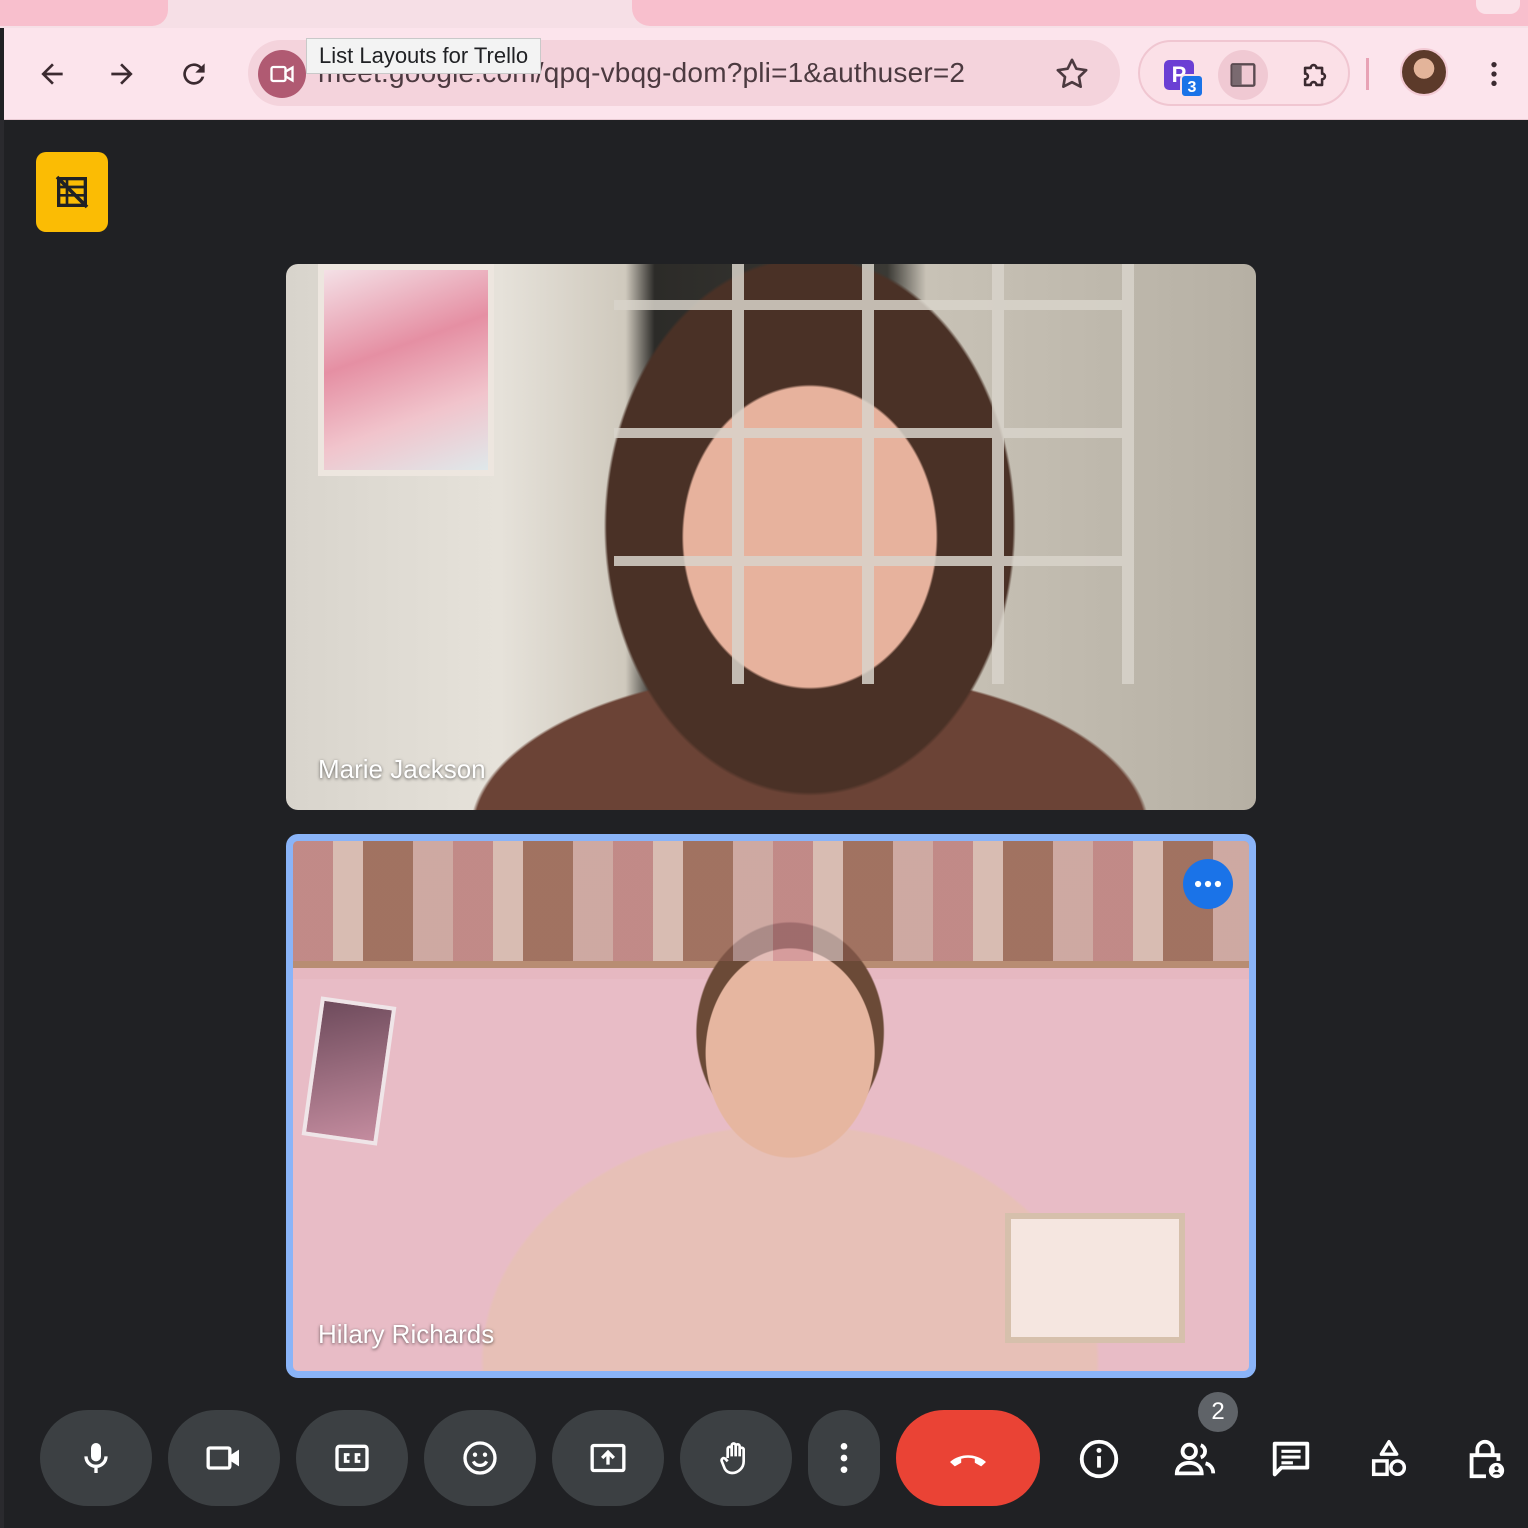 This screenshot has width=1528, height=1528. Describe the element at coordinates (1498, 7) in the screenshot. I see `tab-corner` at that location.